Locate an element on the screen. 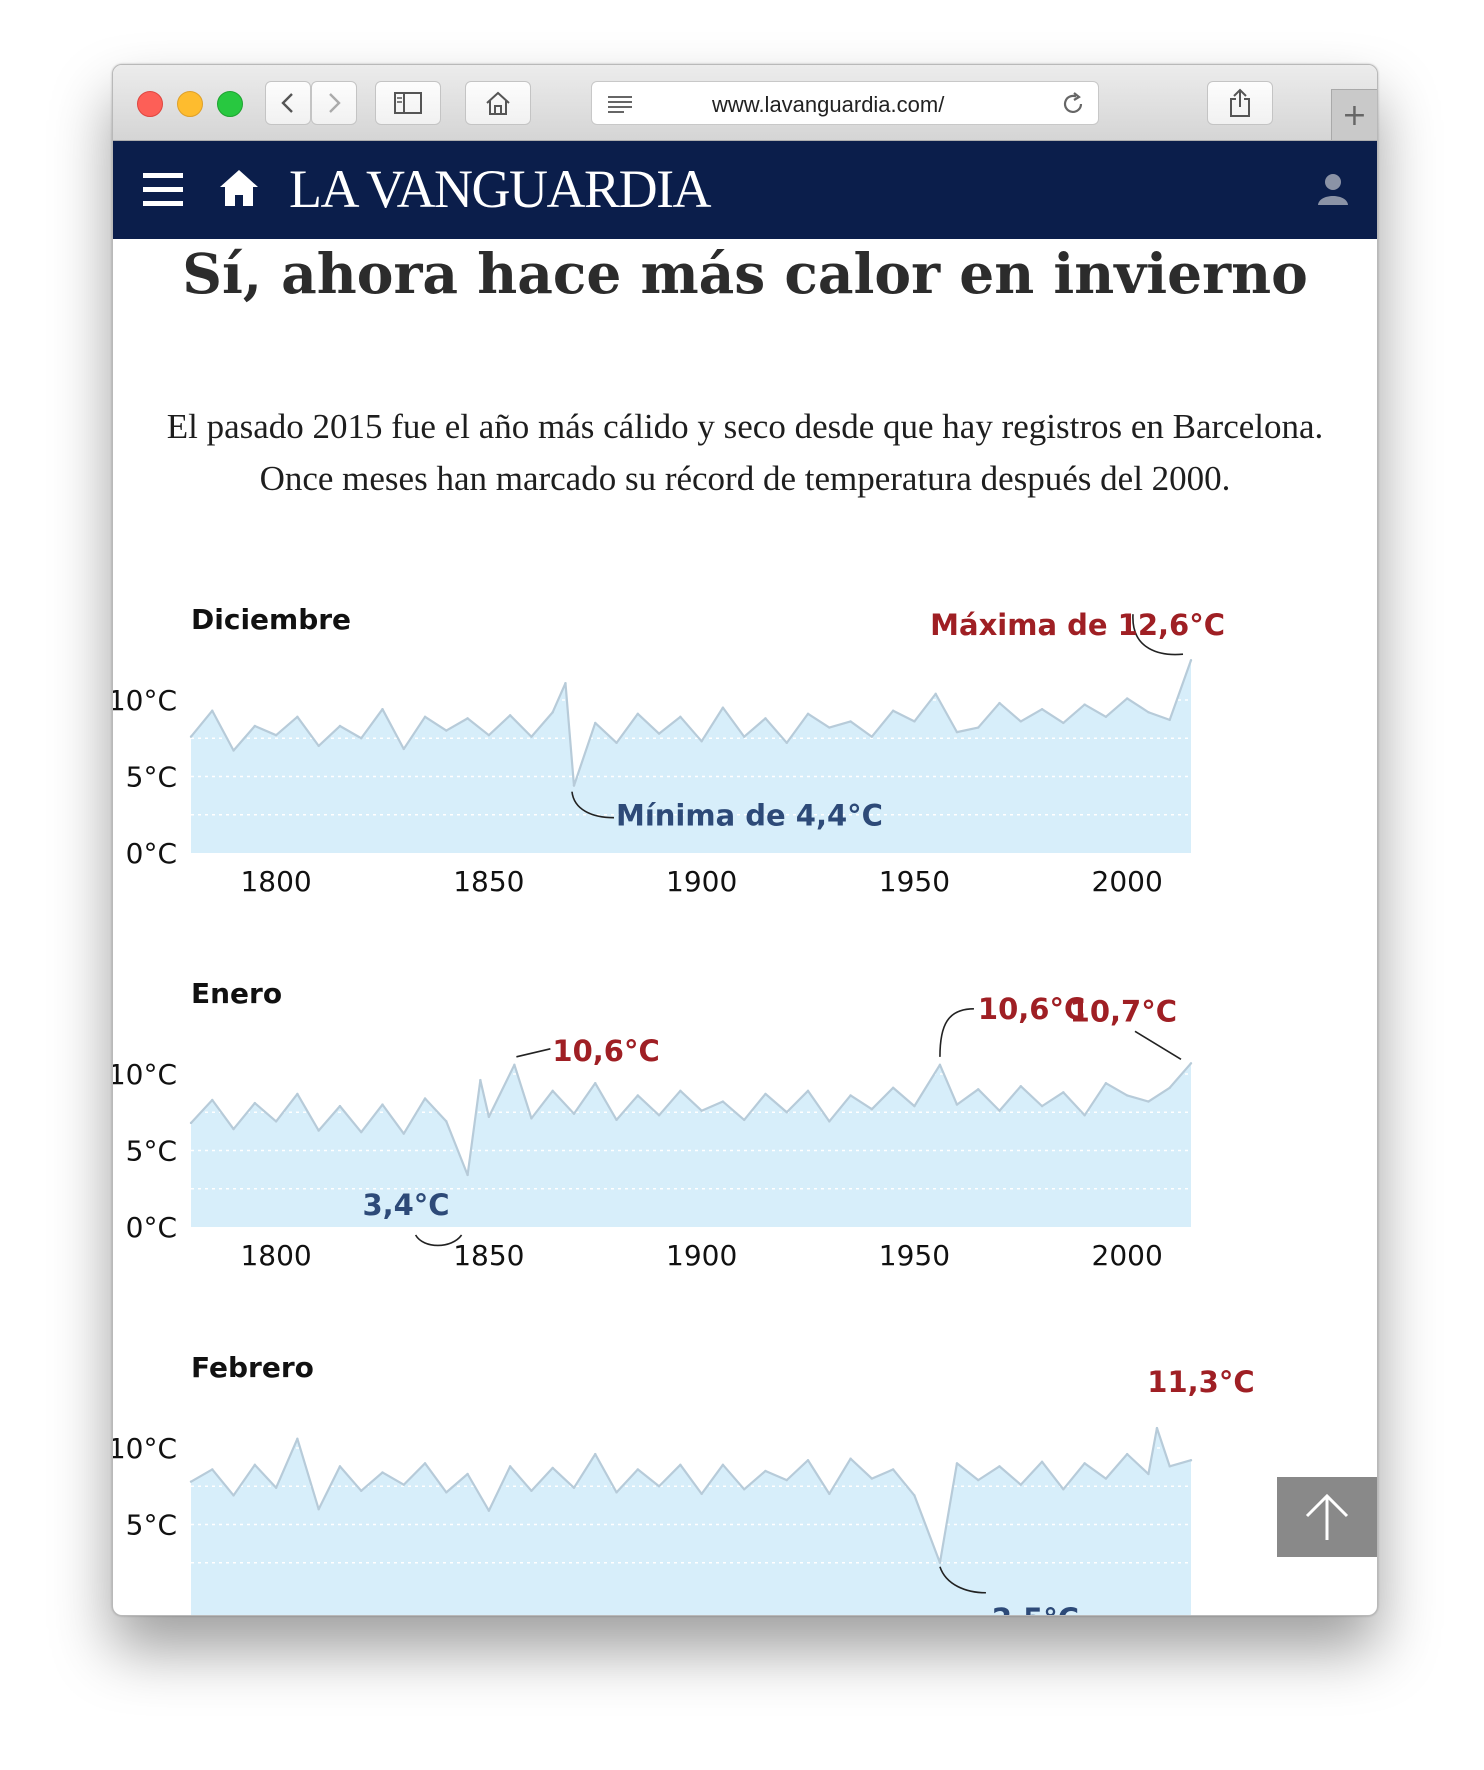 The image size is (1484, 1770). home-button is located at coordinates (498, 103).